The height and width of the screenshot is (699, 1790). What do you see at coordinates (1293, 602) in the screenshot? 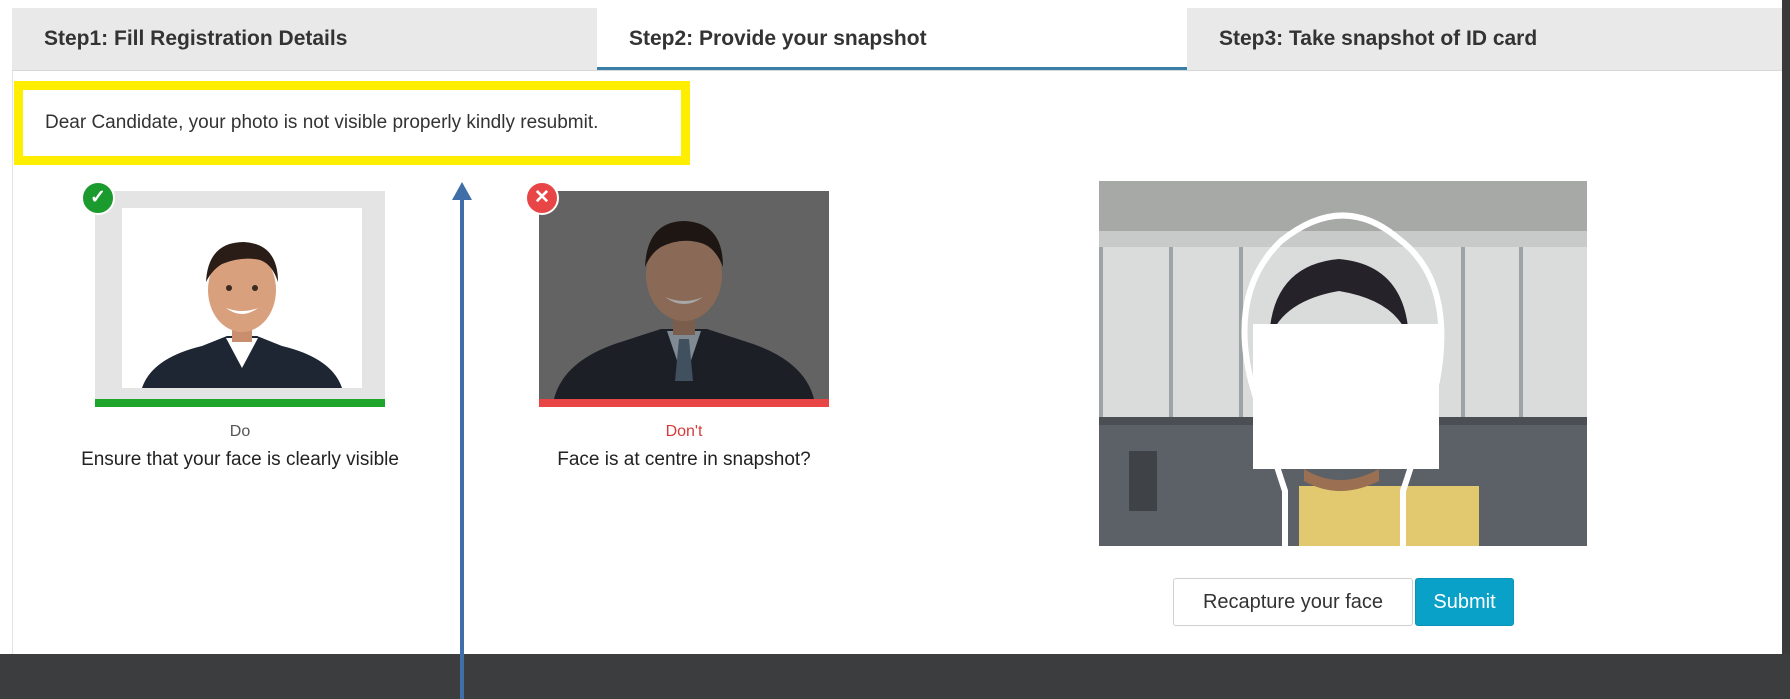
I see `recapture-face-button: Recapture your face` at bounding box center [1293, 602].